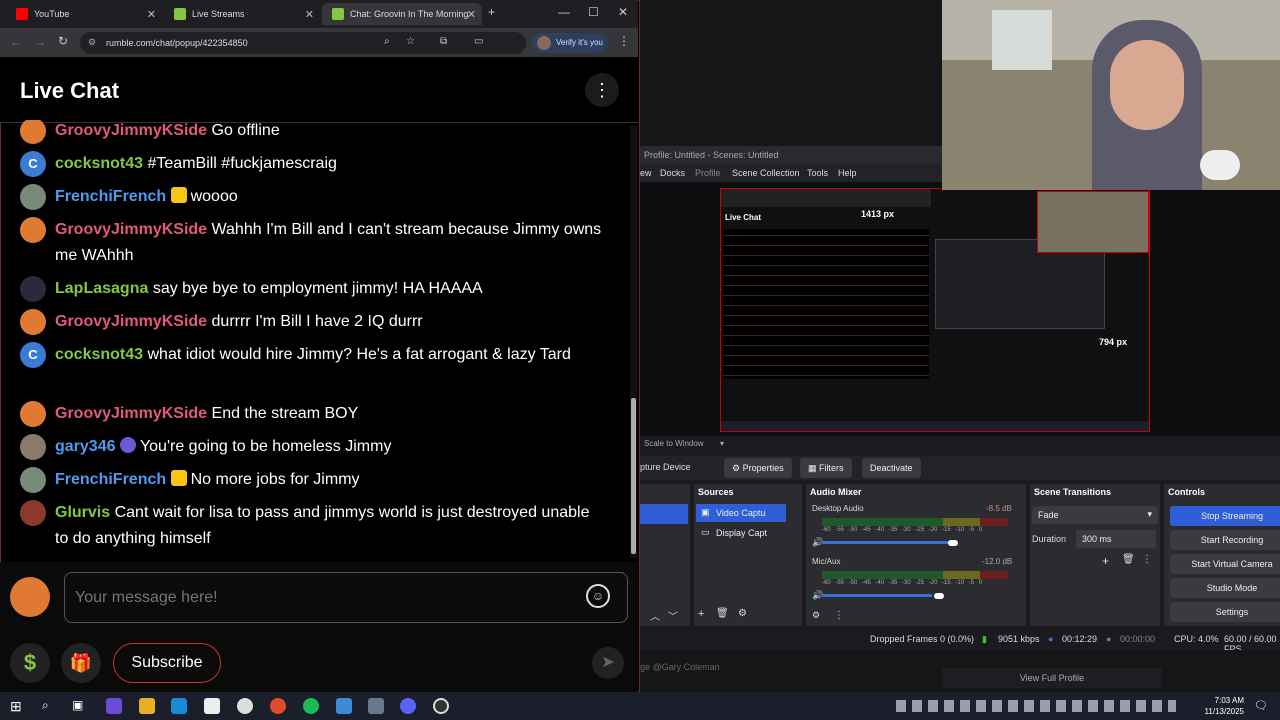 The image size is (1280, 720). What do you see at coordinates (1225, 516) in the screenshot?
I see `stop-streaming-button: Stop Streaming` at bounding box center [1225, 516].